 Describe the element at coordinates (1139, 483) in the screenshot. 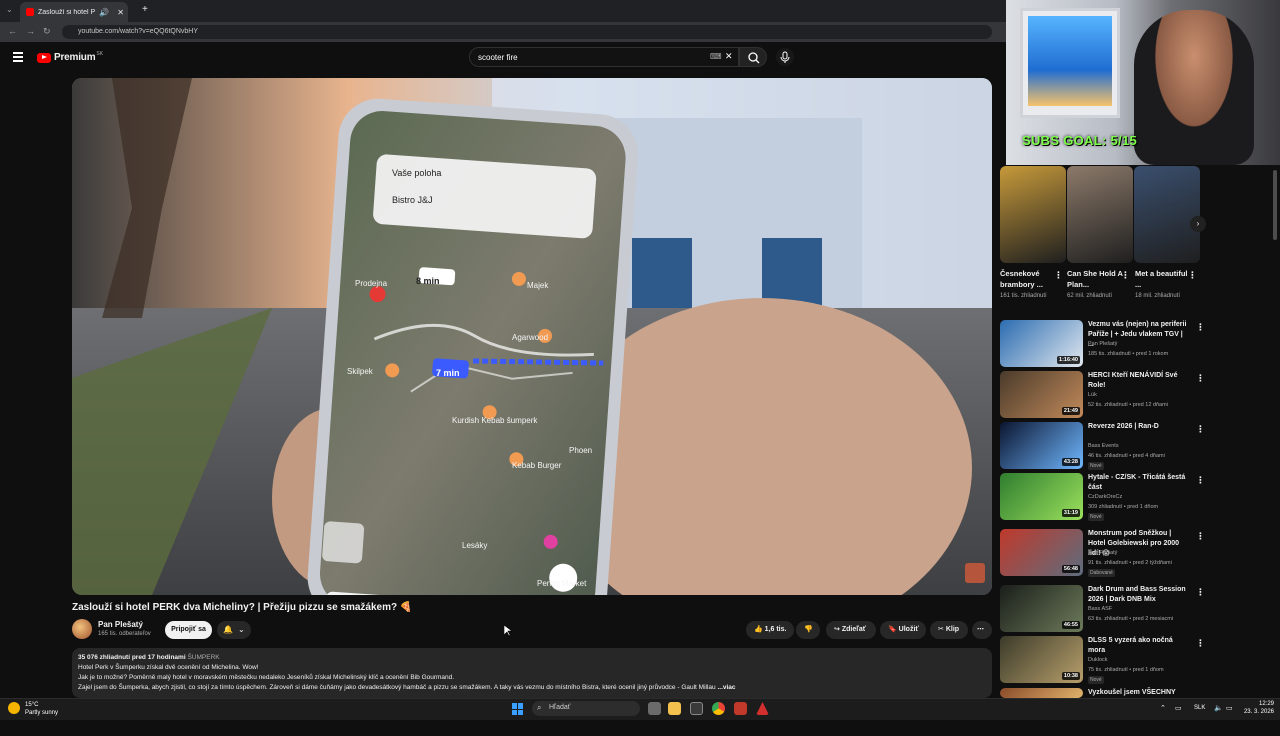

I see `video-title: Hytale - CZ/SK - Třicátá šestá část` at that location.